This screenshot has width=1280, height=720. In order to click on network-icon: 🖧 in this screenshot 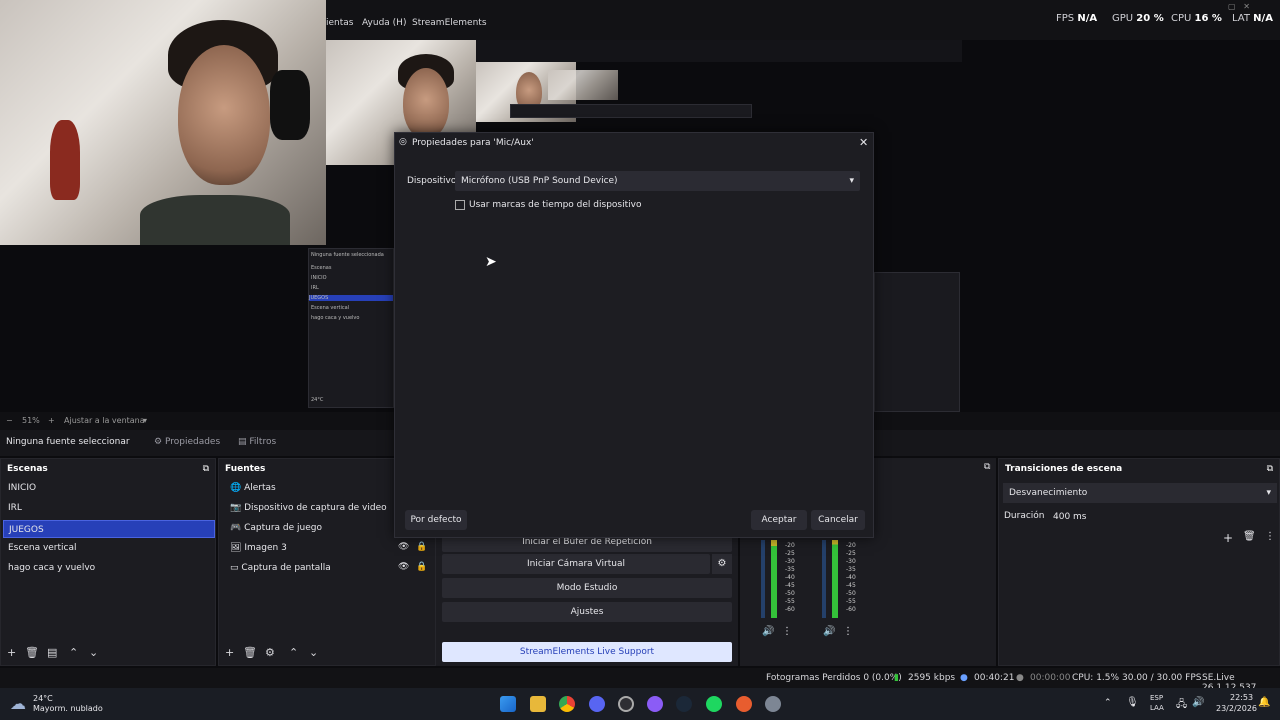, I will do `click(1181, 705)`.